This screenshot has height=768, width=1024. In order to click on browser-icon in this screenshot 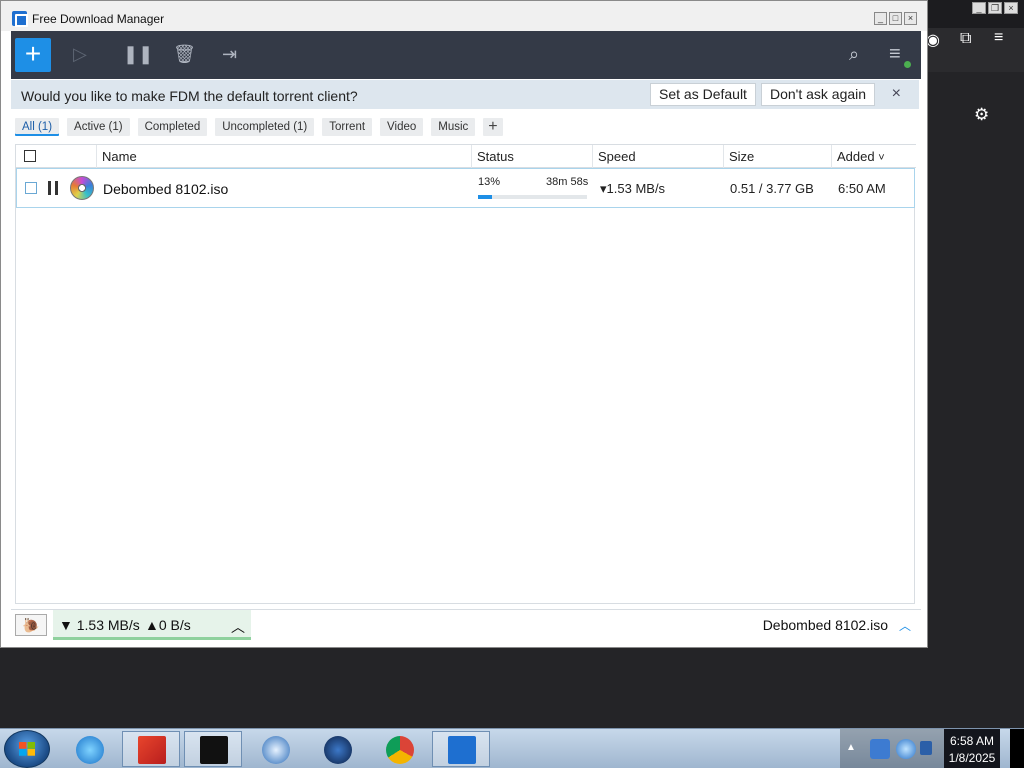, I will do `click(400, 750)`.